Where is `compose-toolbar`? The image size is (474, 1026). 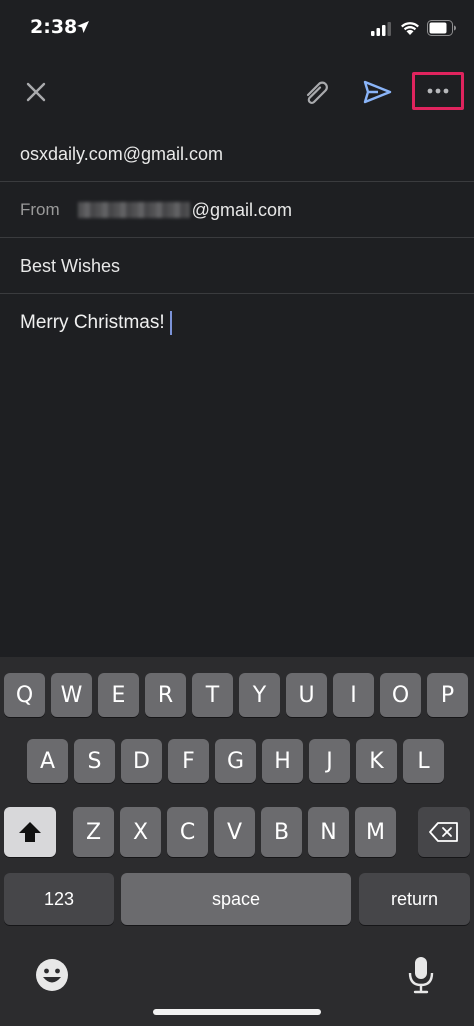 compose-toolbar is located at coordinates (237, 92).